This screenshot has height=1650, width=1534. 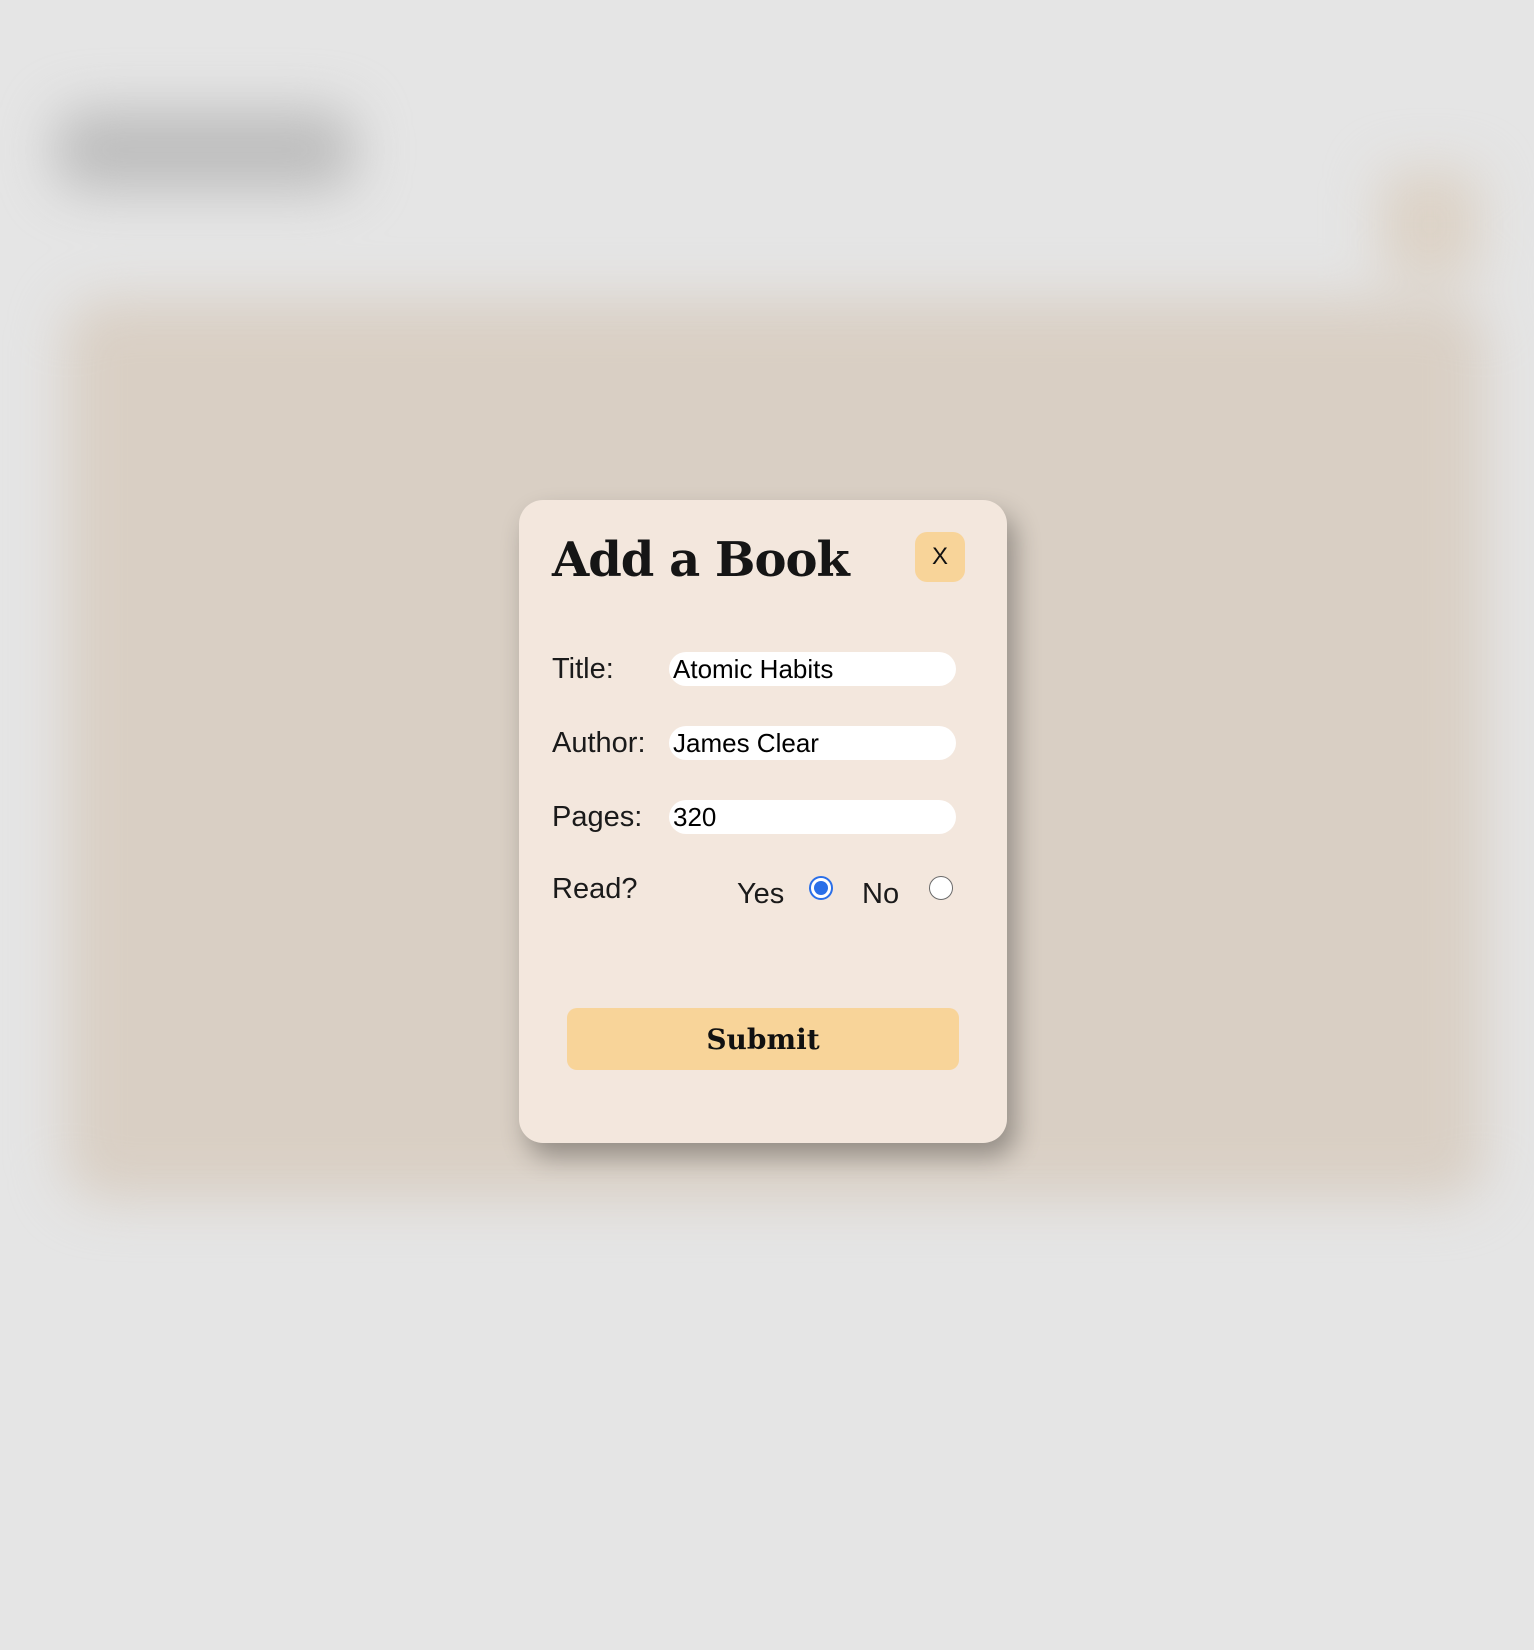 I want to click on author-input, so click(x=812, y=743).